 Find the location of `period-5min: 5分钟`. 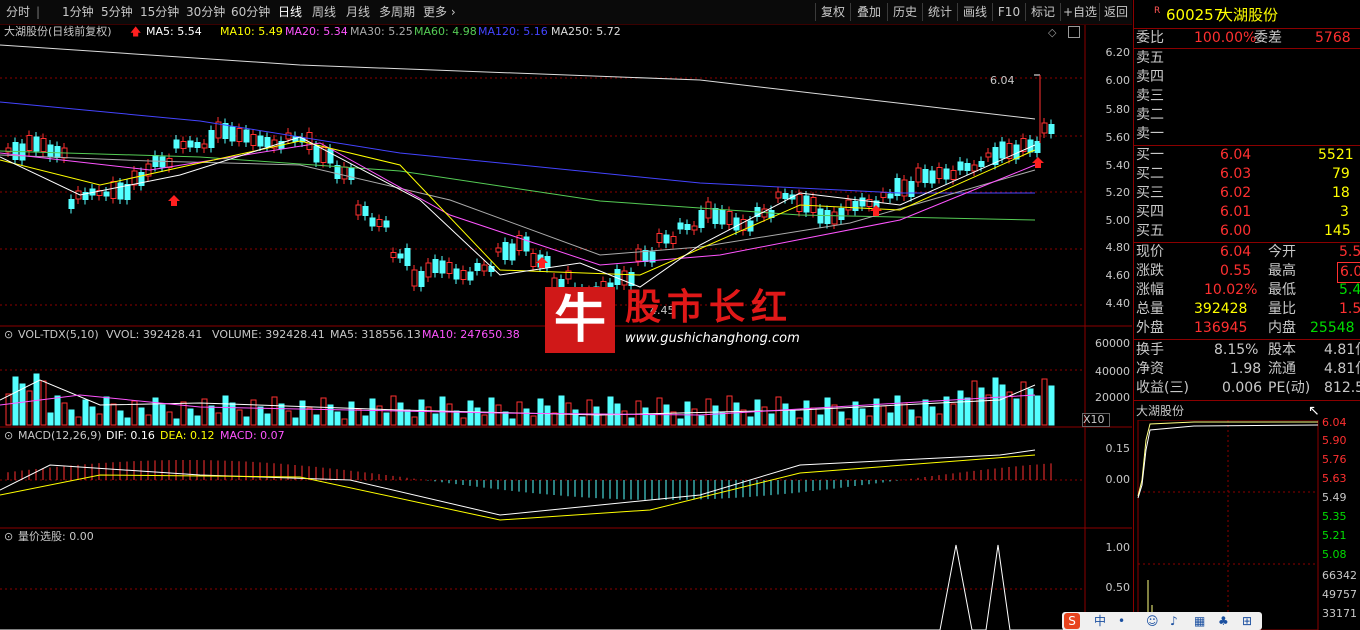

period-5min: 5分钟 is located at coordinates (117, 12).